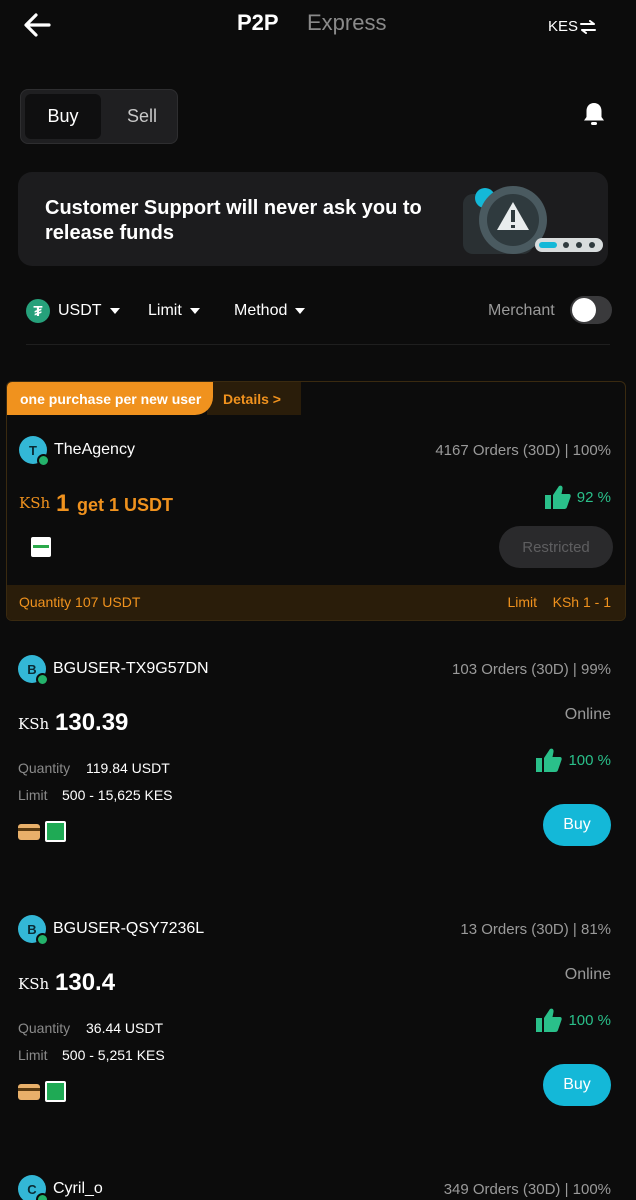 This screenshot has height=1200, width=636. I want to click on promo-limit-value: KSh 1 - 1, so click(581, 602).